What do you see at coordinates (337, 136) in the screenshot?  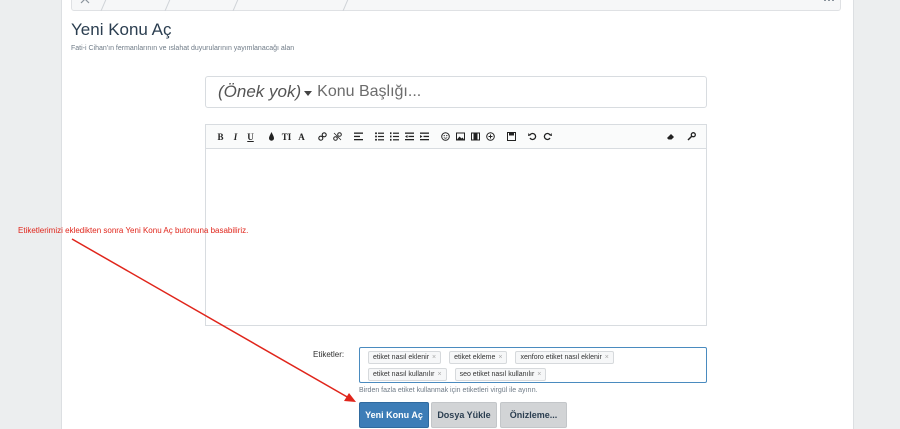 I see `unlink-icon` at bounding box center [337, 136].